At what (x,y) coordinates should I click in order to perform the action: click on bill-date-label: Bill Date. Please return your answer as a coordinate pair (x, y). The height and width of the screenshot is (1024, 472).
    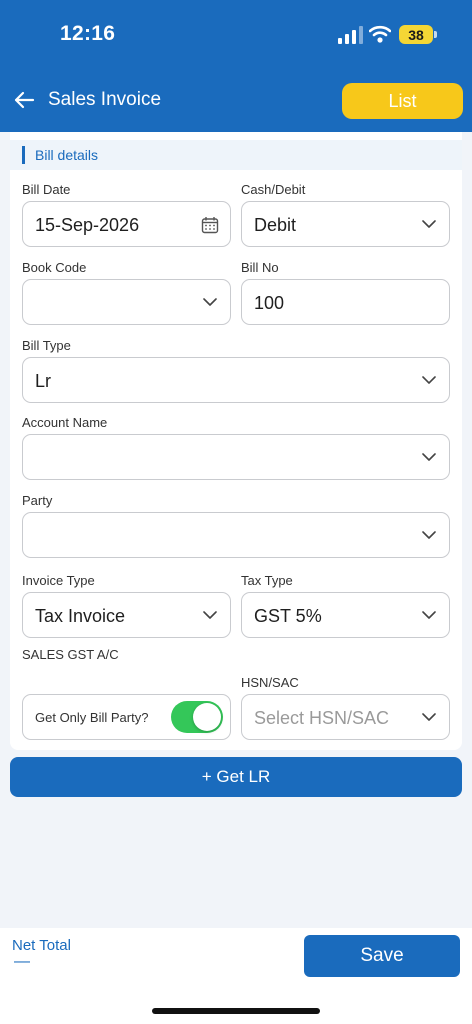
    Looking at the image, I should click on (46, 189).